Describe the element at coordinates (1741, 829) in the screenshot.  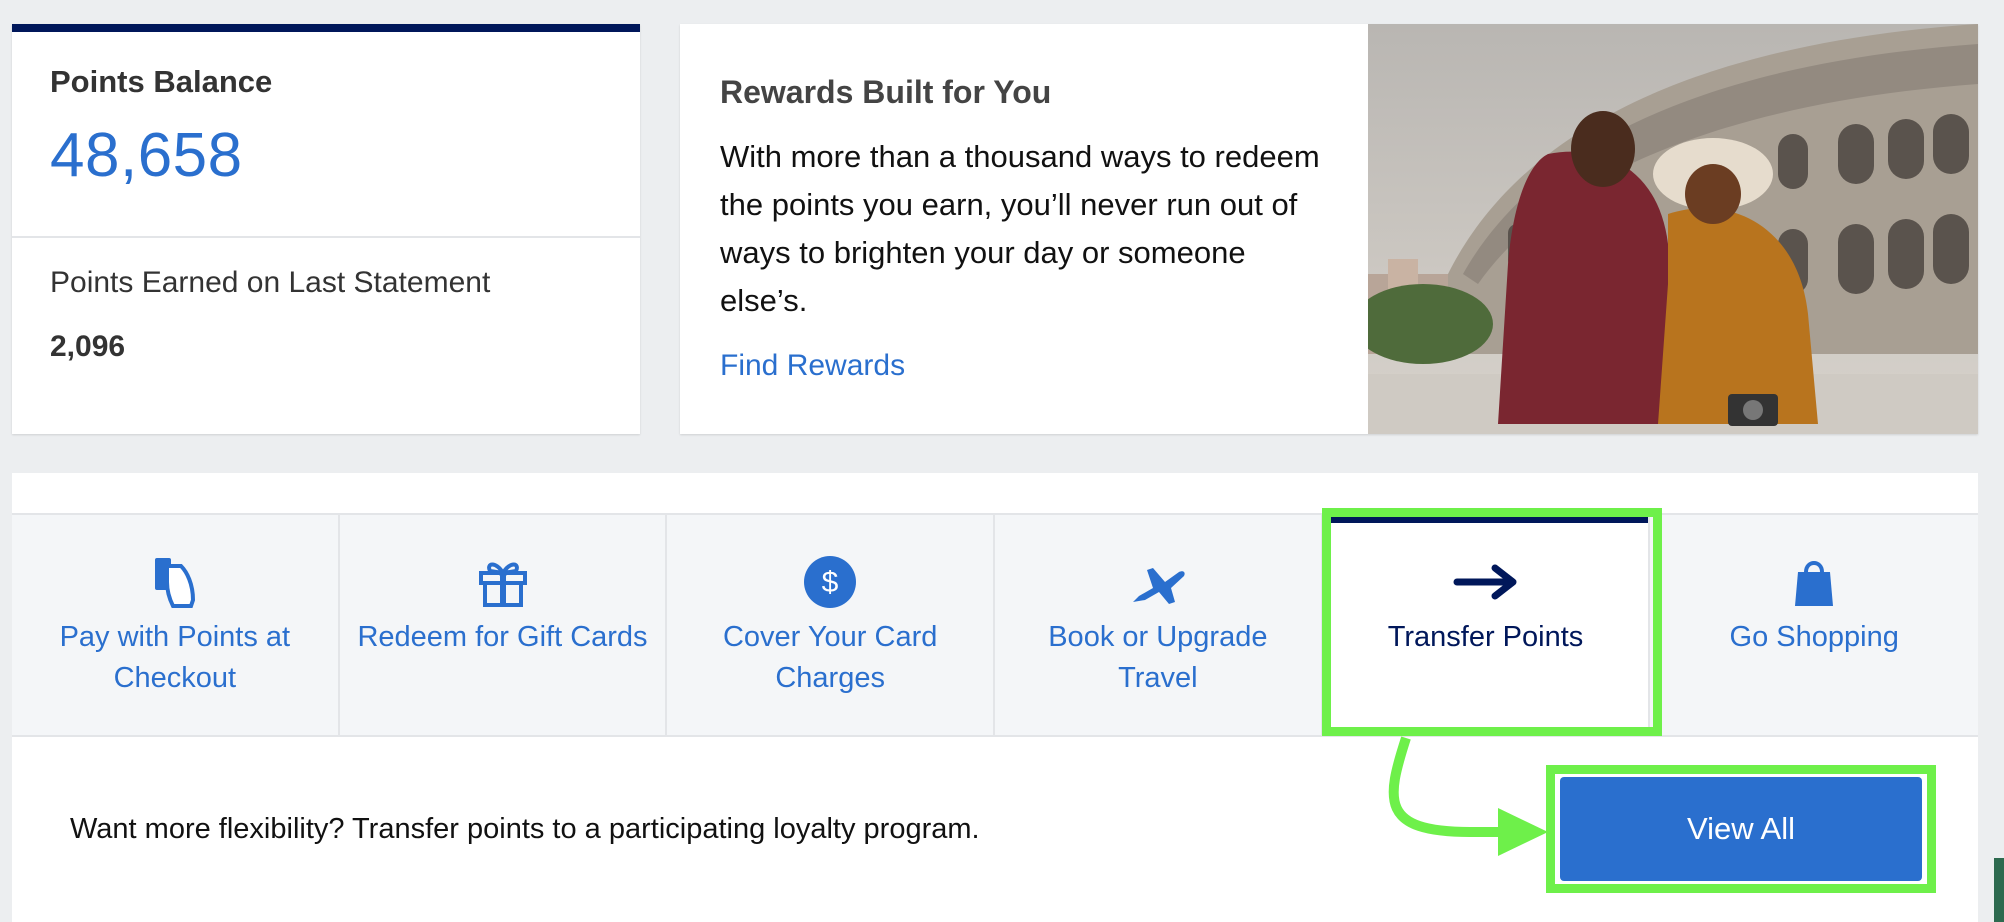
I see `view-all-button: View All` at that location.